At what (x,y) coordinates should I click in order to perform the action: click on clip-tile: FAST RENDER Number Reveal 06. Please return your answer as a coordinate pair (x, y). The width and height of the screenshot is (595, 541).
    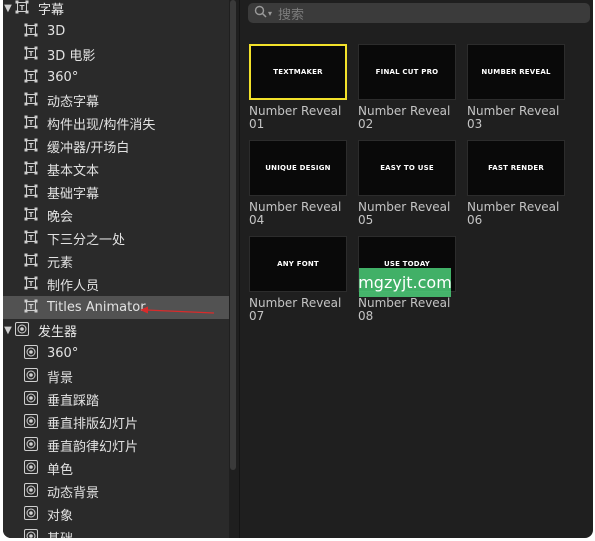
    Looking at the image, I should click on (516, 183).